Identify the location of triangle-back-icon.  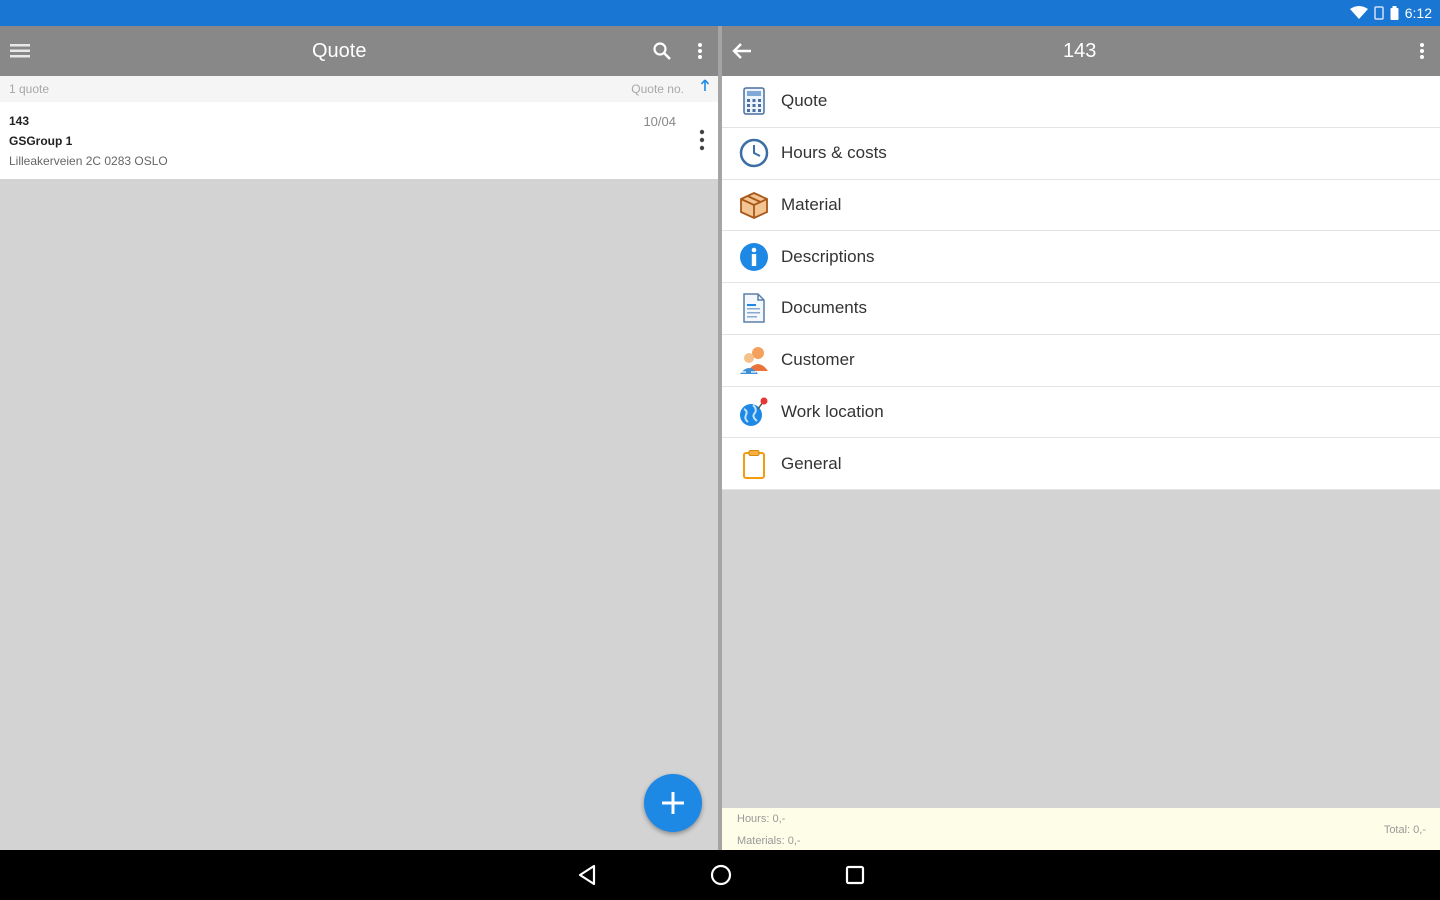
(587, 875).